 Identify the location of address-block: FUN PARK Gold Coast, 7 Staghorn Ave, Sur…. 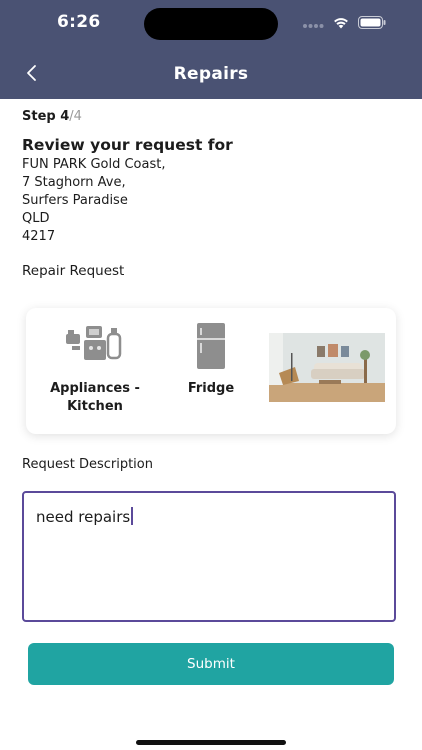
(93, 201).